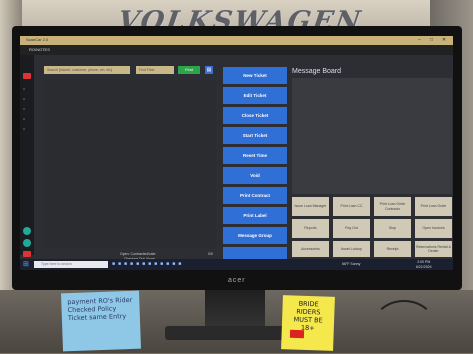 The width and height of the screenshot is (473, 354). What do you see at coordinates (392, 228) in the screenshot?
I see `stop-button: Stop` at bounding box center [392, 228].